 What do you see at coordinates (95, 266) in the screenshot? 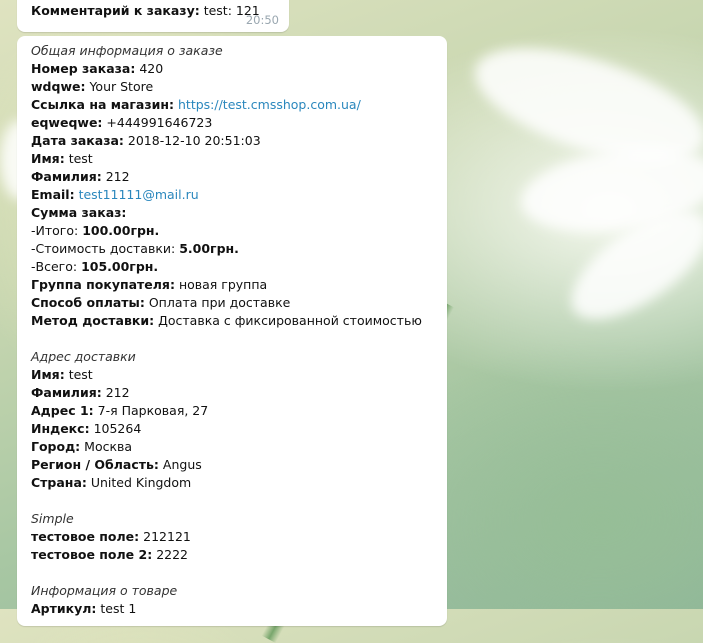
I see `total-row: -Всего: 105.00грн.` at bounding box center [95, 266].